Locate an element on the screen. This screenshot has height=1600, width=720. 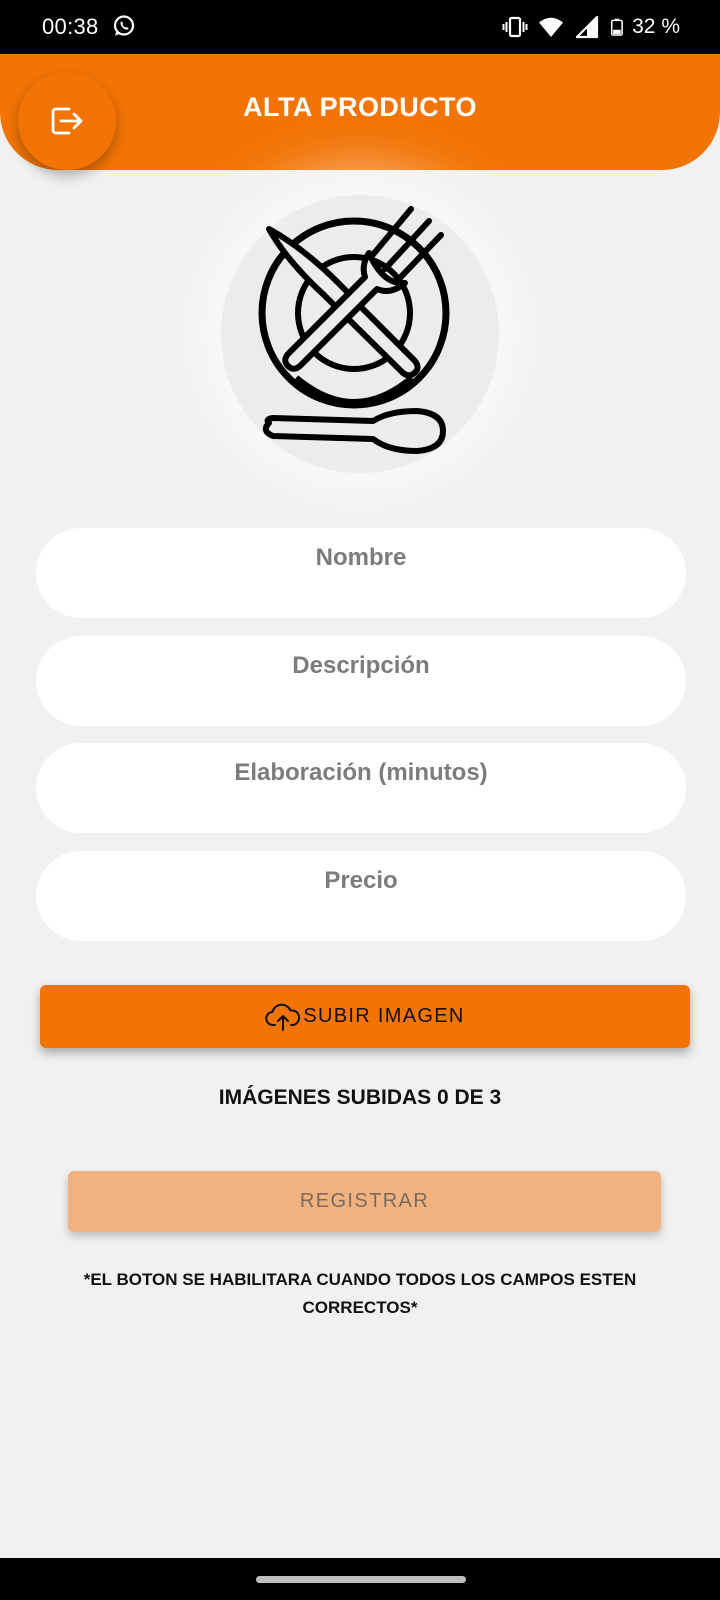
logout-icon is located at coordinates (67, 121).